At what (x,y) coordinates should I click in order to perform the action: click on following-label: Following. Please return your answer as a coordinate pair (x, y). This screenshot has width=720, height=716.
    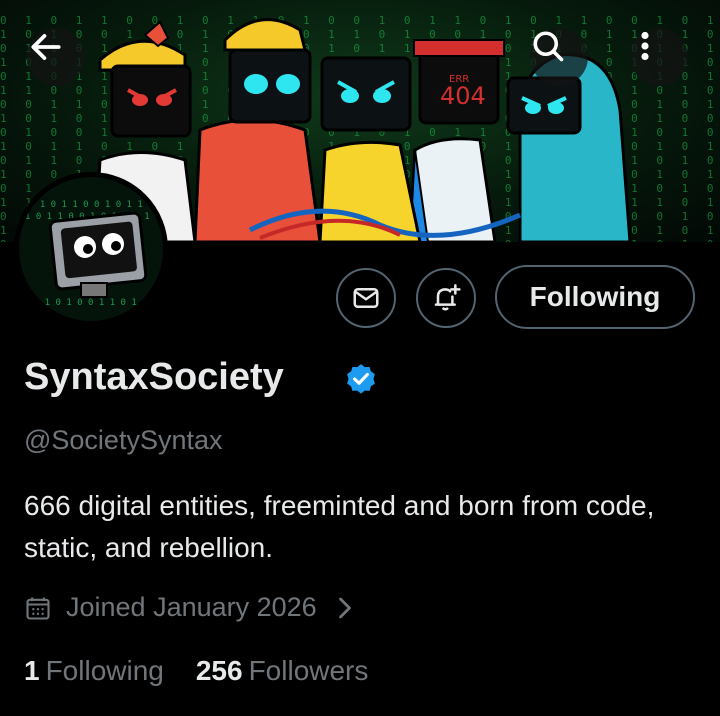
    Looking at the image, I should click on (104, 670).